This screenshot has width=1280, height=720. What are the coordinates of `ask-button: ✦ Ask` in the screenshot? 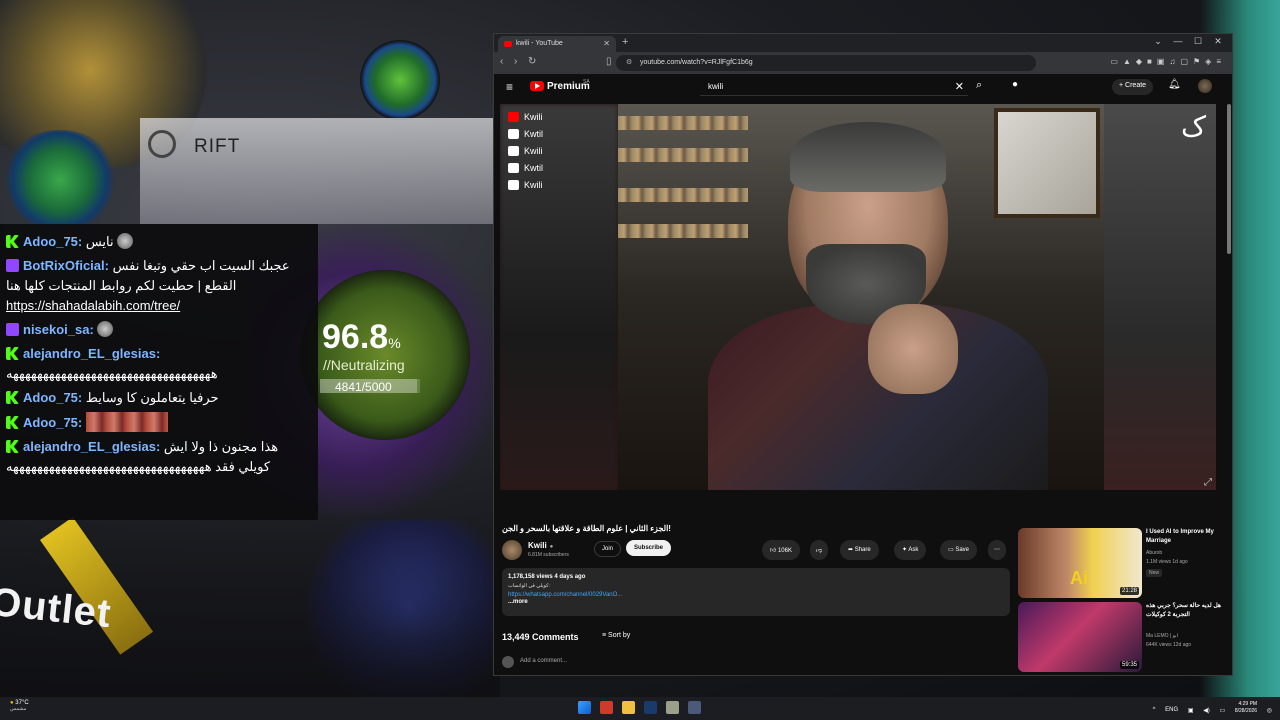 It's located at (910, 550).